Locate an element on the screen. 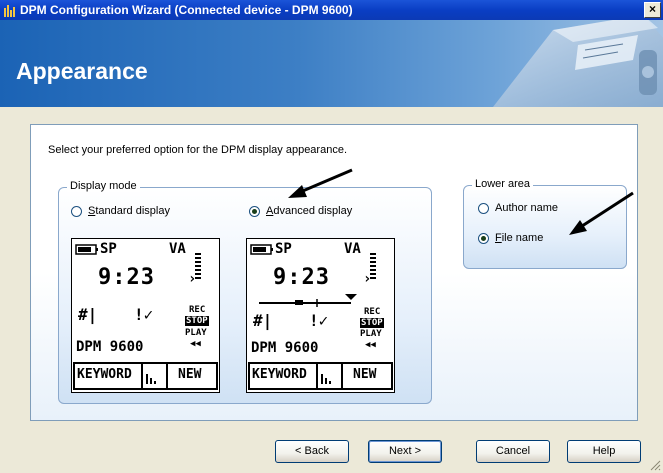  author-name-option: Author name is located at coordinates (518, 208).